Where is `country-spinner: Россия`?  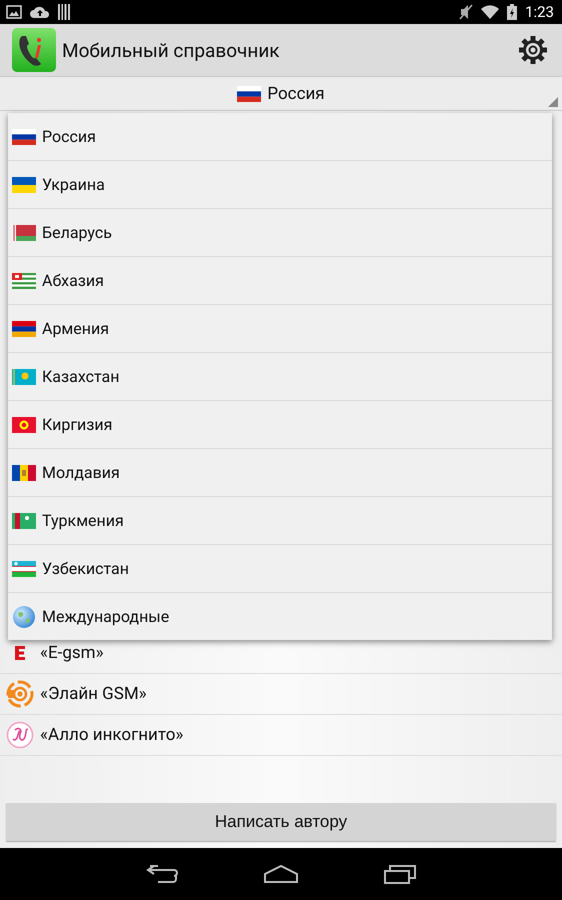
country-spinner: Россия is located at coordinates (281, 94).